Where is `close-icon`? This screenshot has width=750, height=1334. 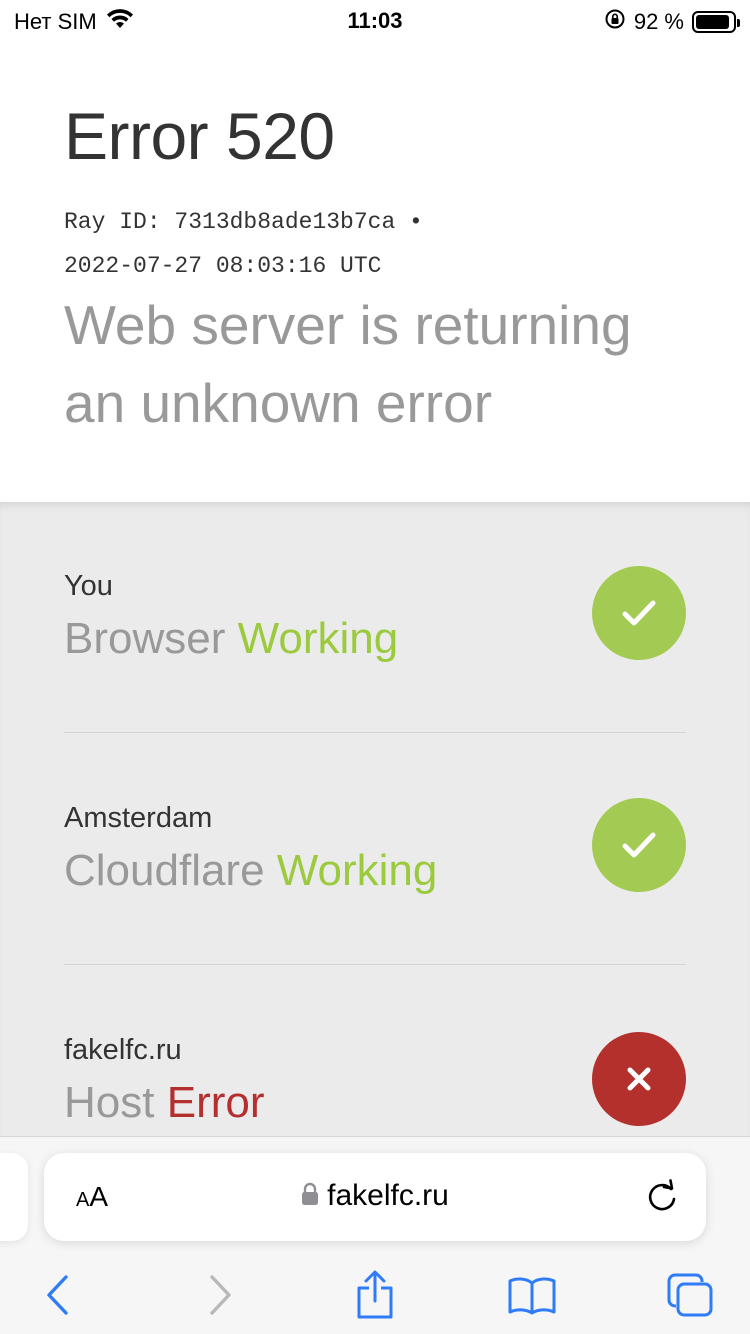 close-icon is located at coordinates (639, 1079).